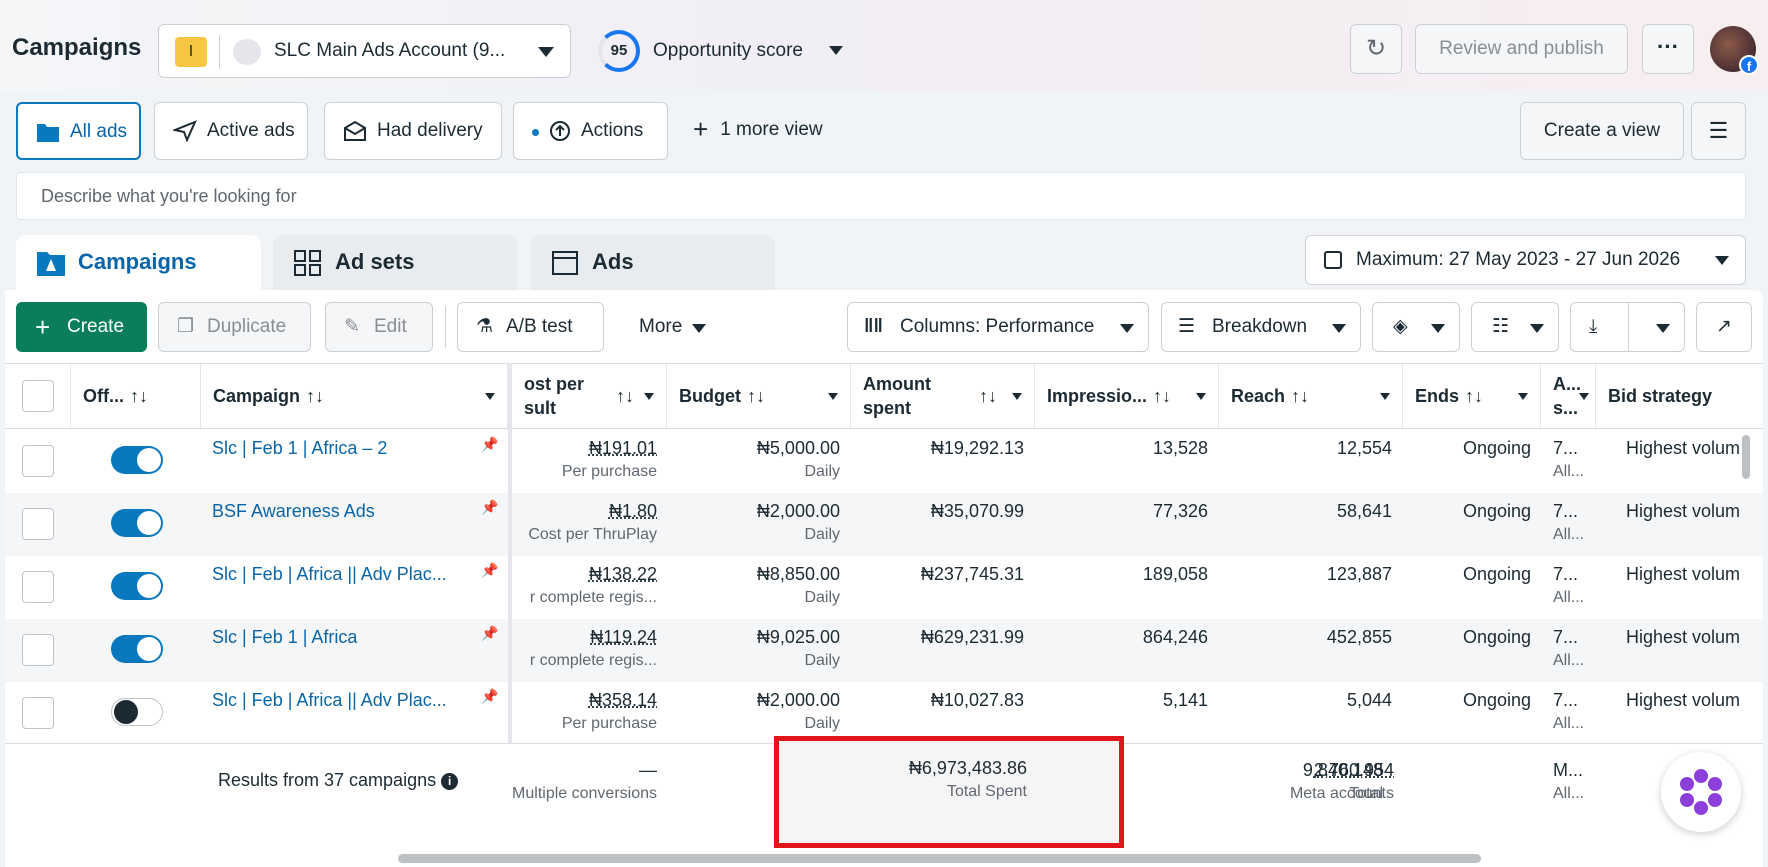  I want to click on create-view-button: Create a view, so click(1602, 131).